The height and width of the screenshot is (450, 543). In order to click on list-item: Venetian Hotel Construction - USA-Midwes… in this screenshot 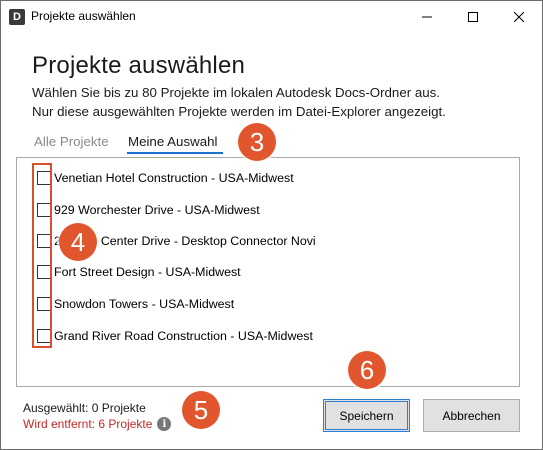, I will do `click(165, 178)`.